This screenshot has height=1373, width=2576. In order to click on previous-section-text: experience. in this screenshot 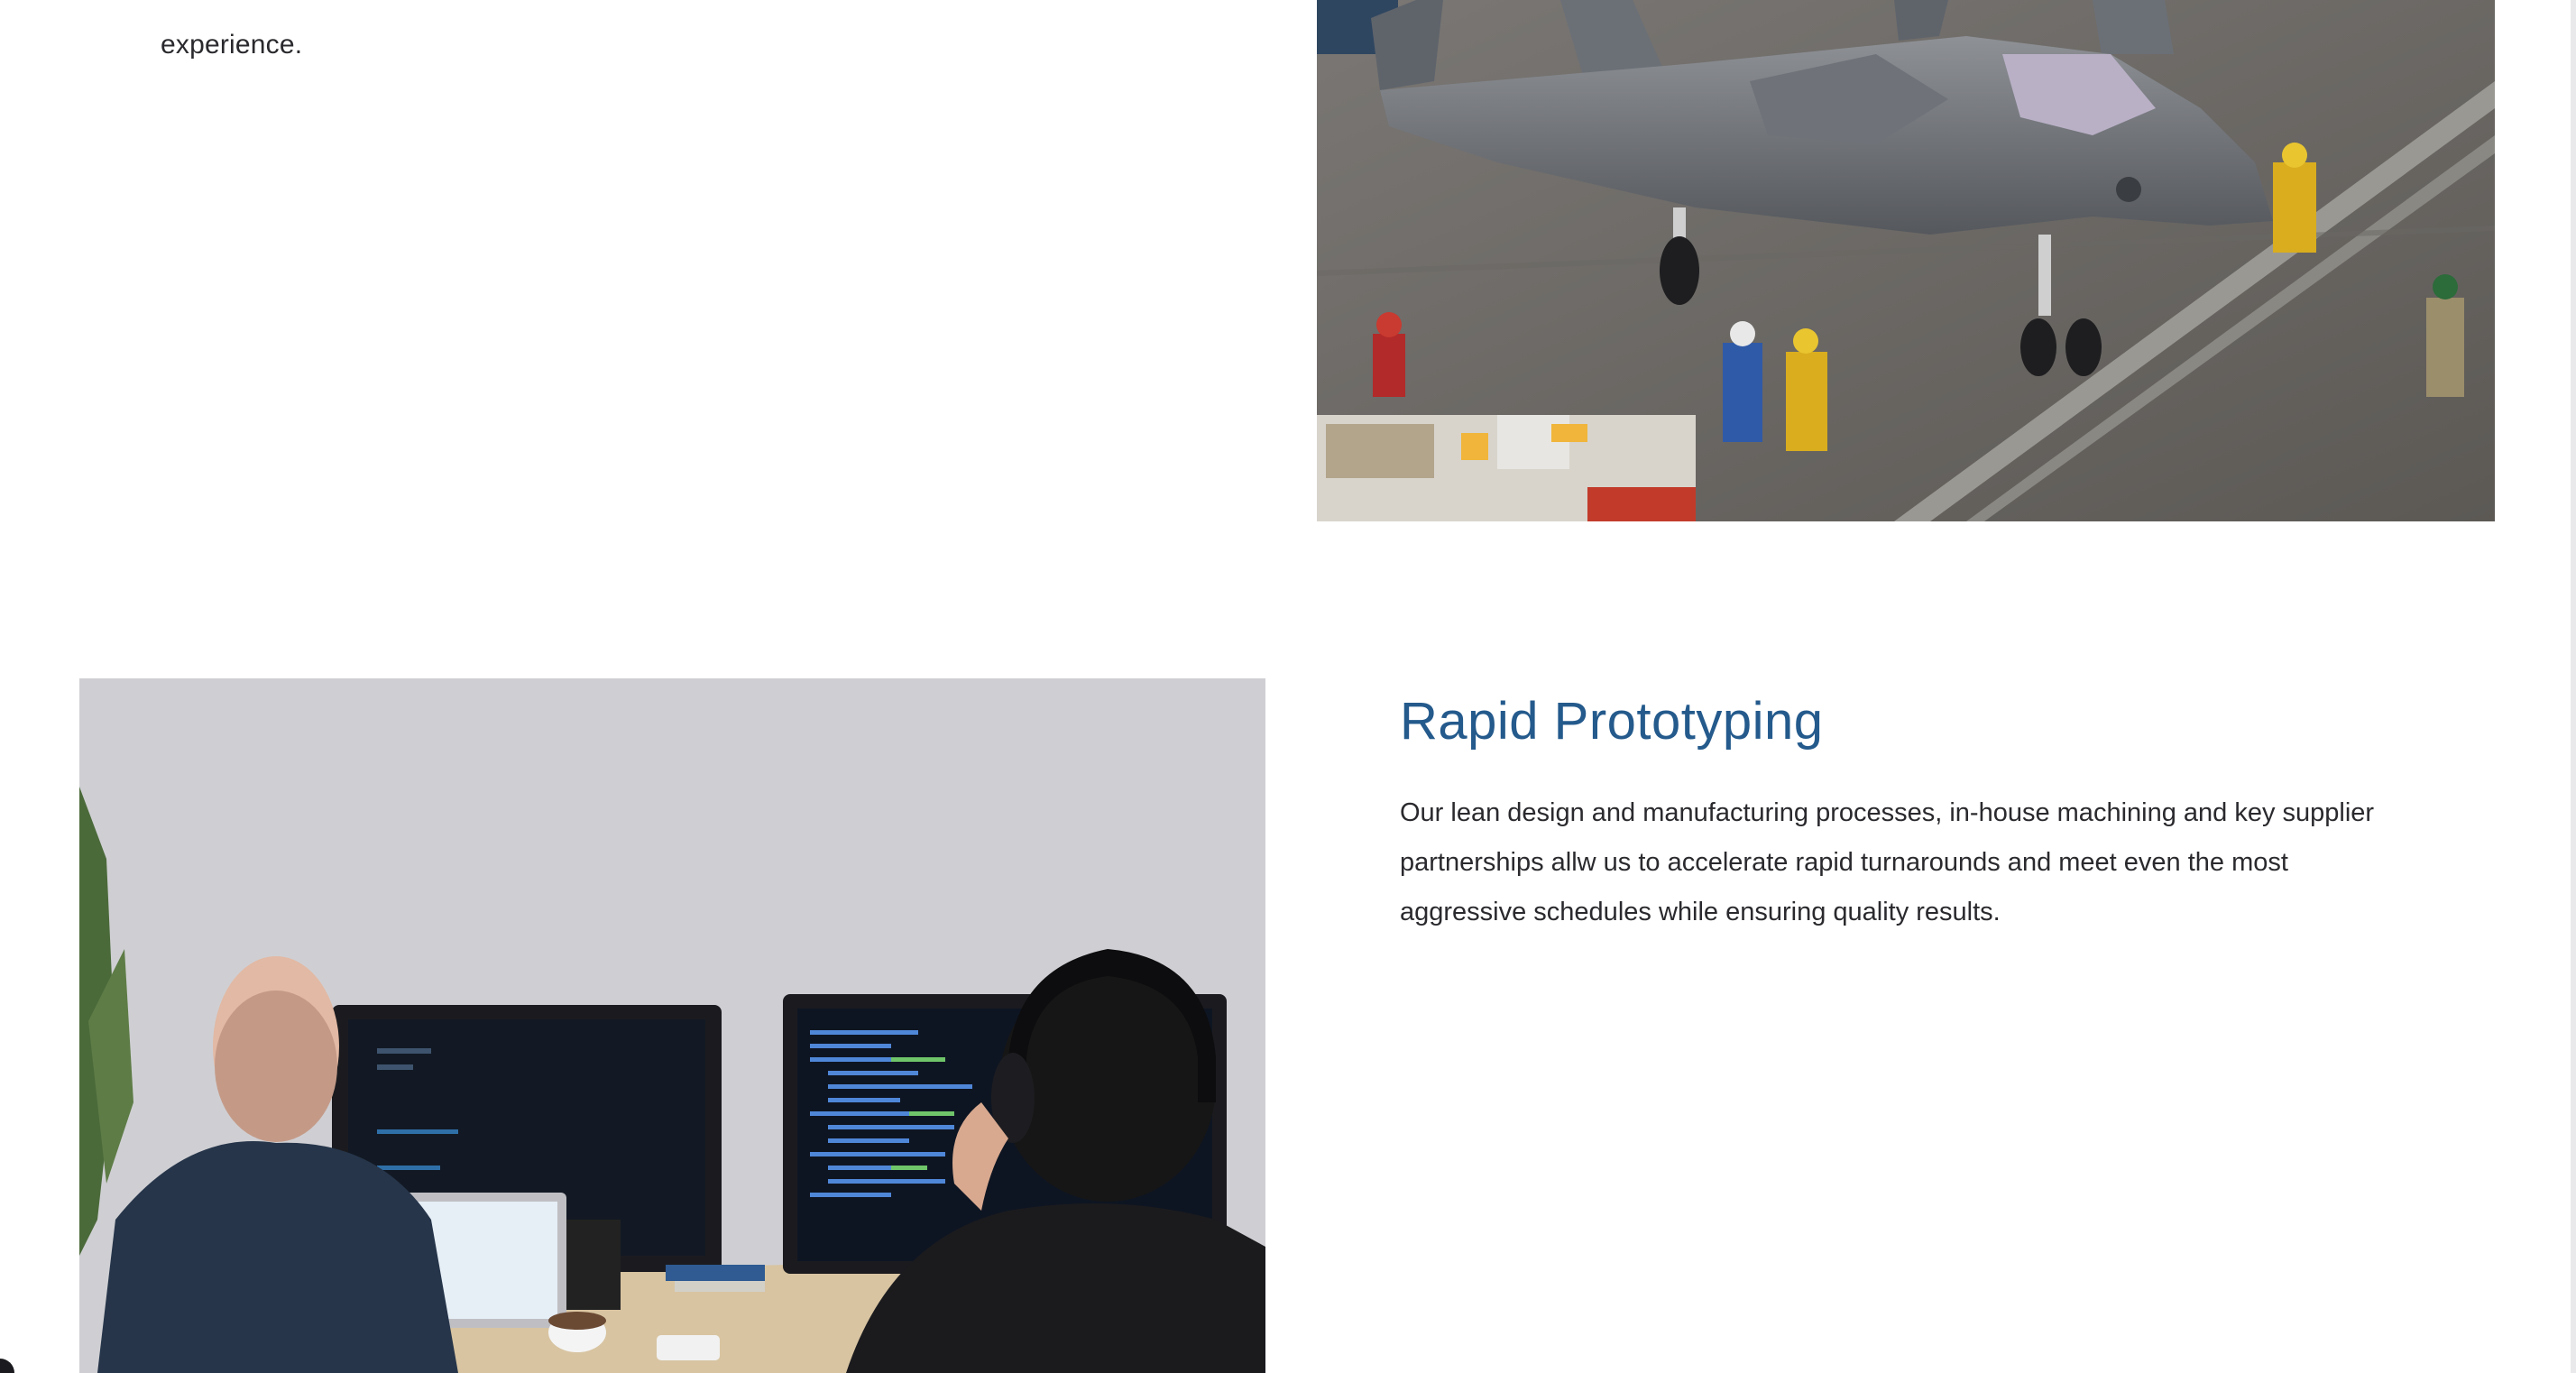, I will do `click(232, 45)`.